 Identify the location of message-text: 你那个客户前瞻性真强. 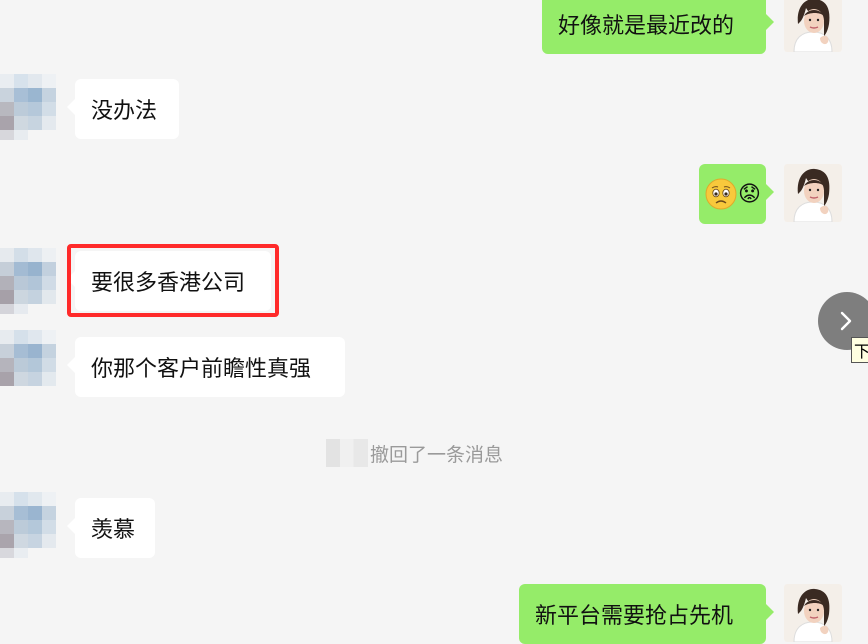
(201, 369).